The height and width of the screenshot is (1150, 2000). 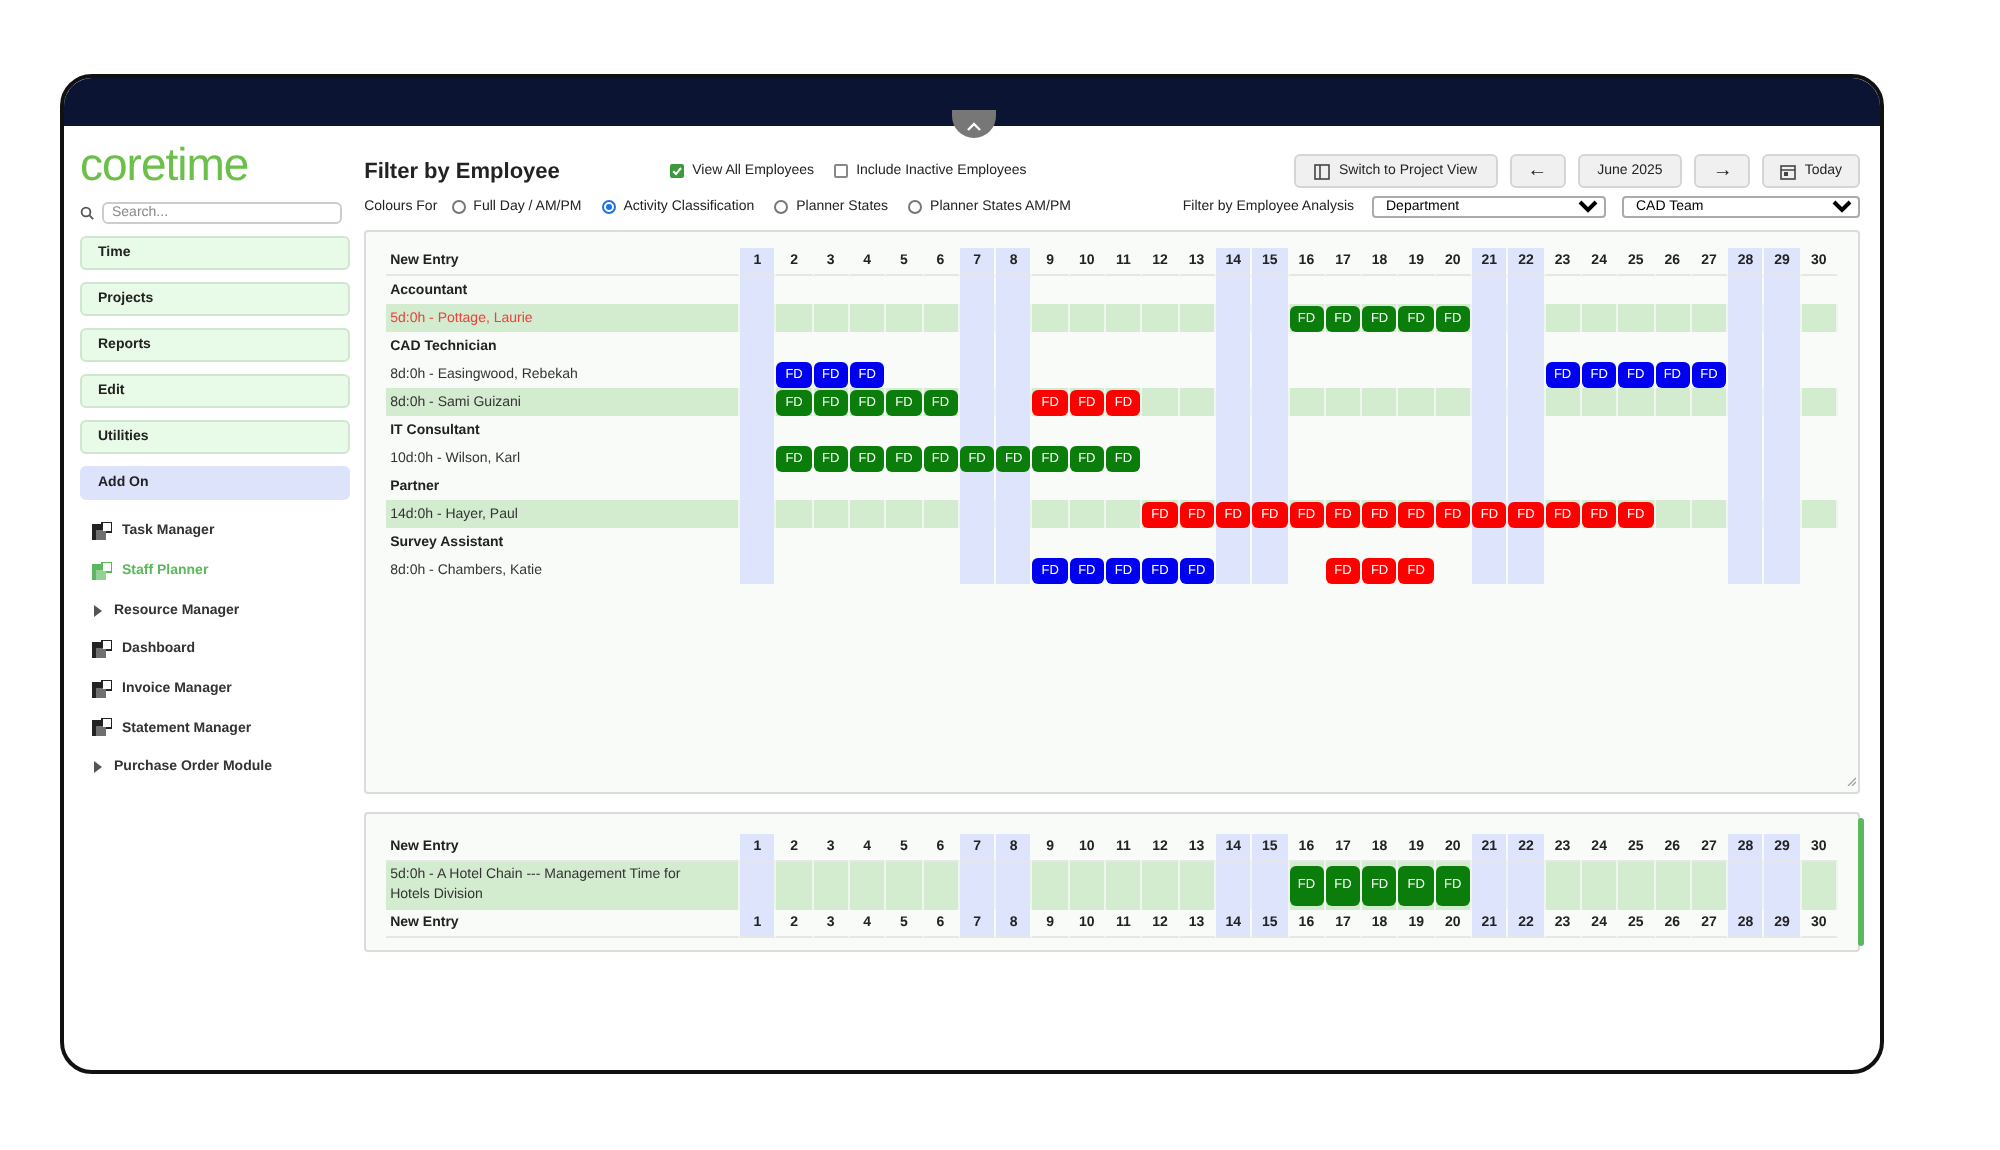 I want to click on resize-grip-icon, so click(x=1851, y=781).